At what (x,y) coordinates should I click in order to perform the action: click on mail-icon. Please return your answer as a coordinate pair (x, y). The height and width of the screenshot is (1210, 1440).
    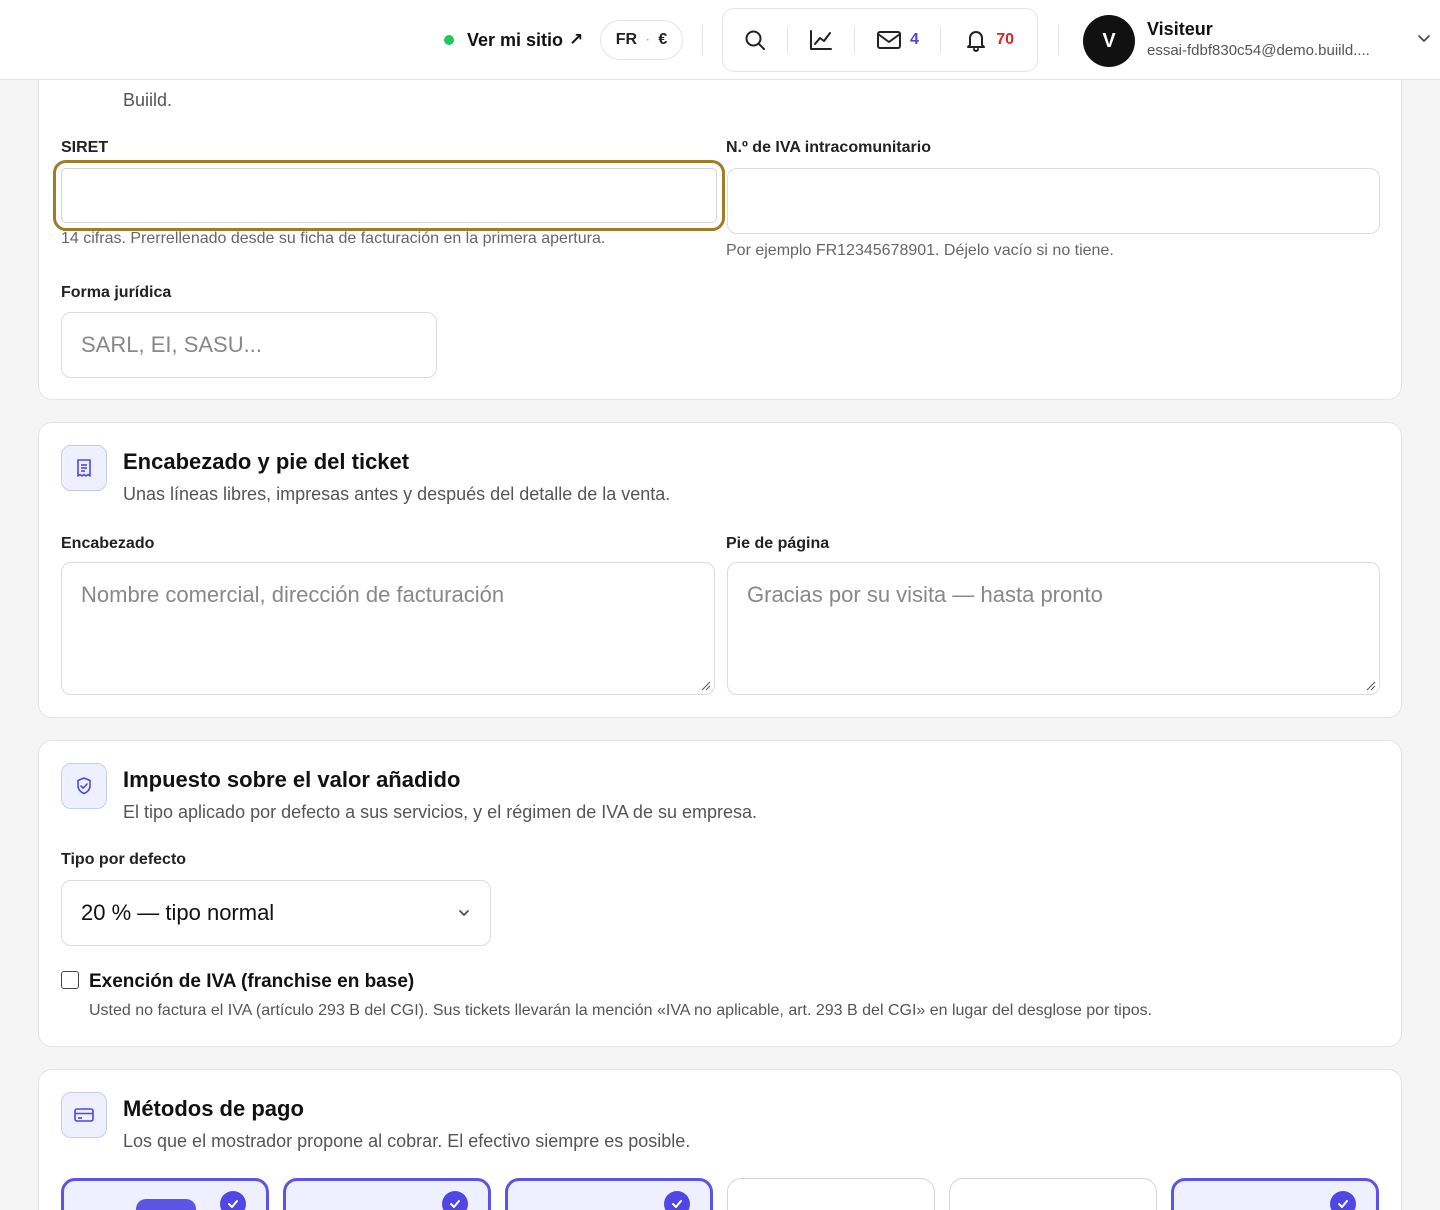
    Looking at the image, I should click on (889, 40).